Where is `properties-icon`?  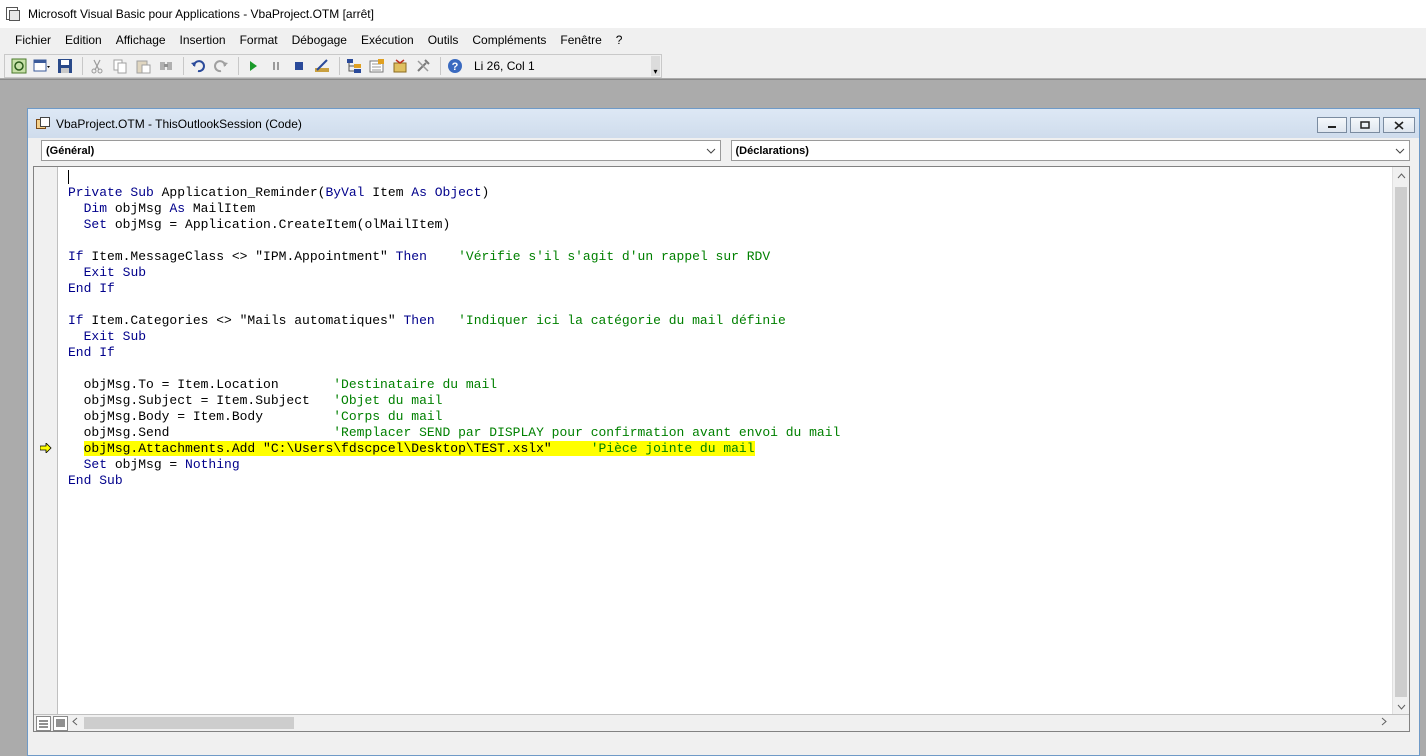
properties-icon is located at coordinates (377, 66).